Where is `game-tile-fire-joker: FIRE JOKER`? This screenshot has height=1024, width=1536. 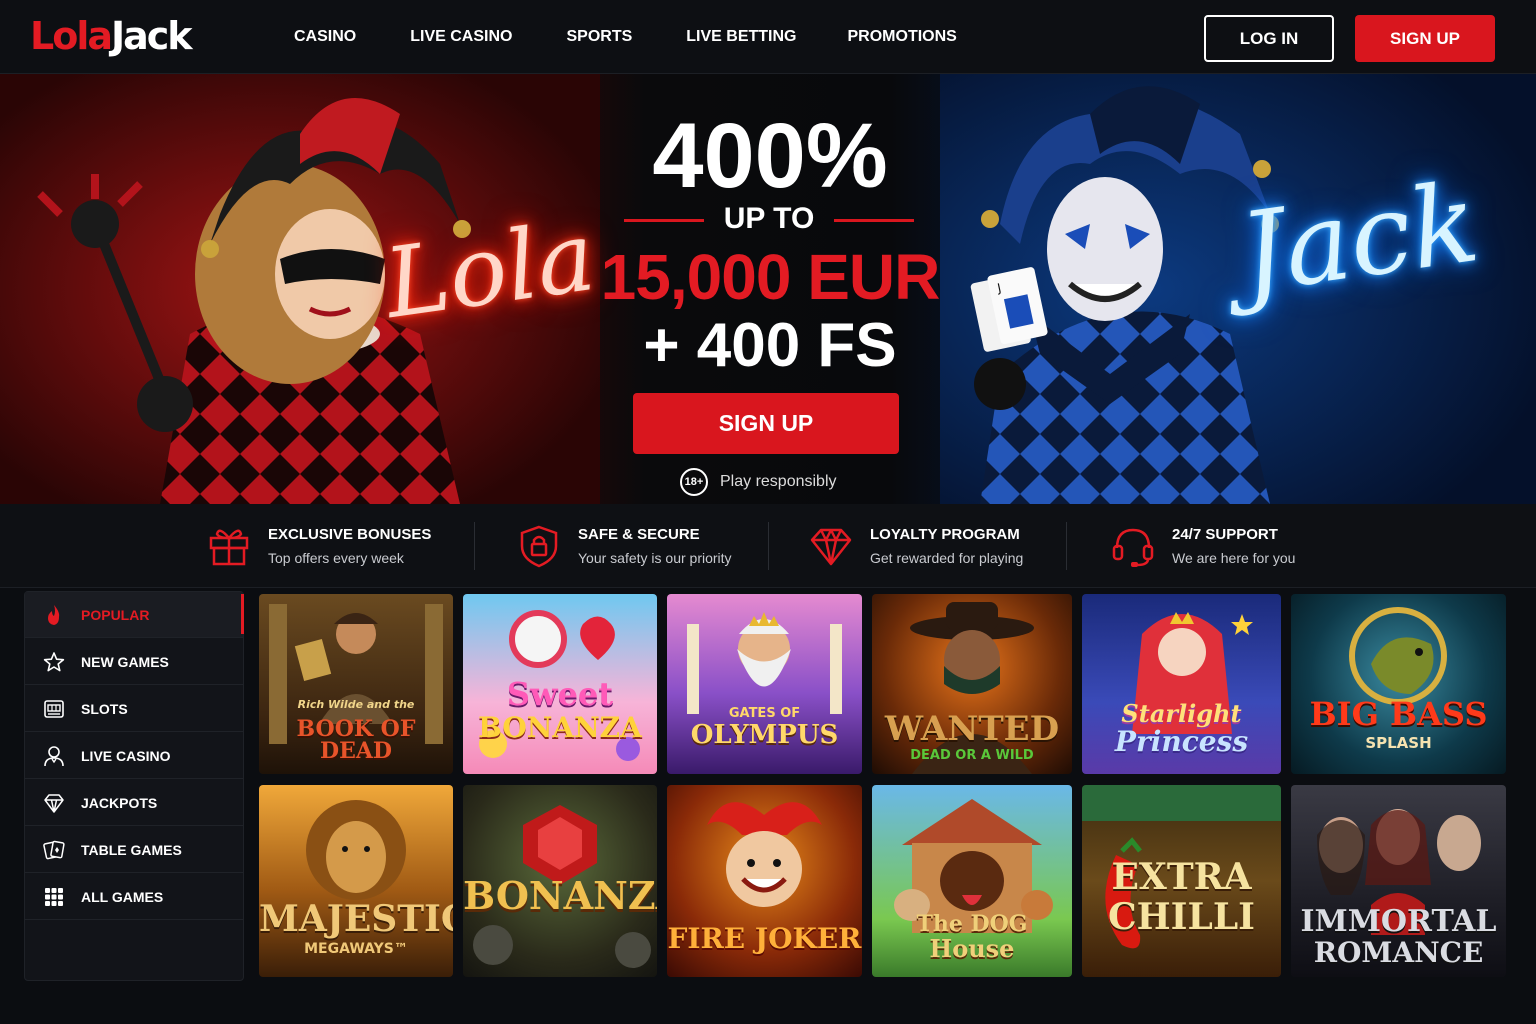
game-tile-fire-joker: FIRE JOKER is located at coordinates (764, 881).